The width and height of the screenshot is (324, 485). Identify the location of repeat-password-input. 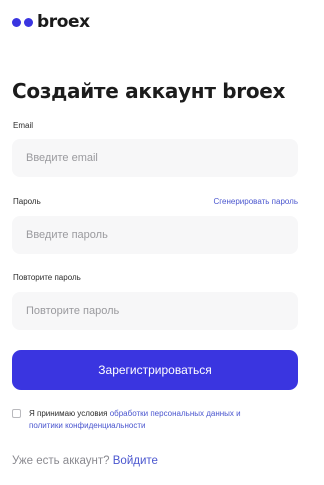
(155, 311).